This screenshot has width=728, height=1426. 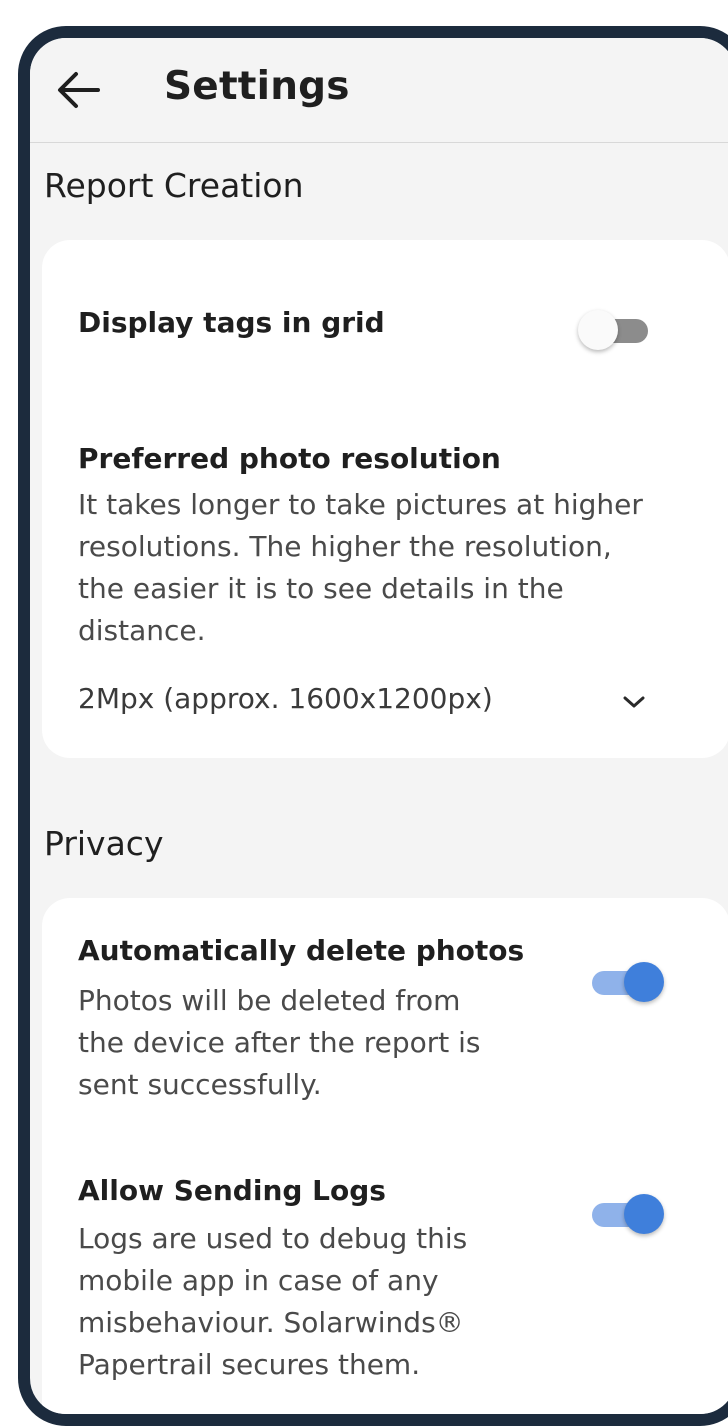 I want to click on page-title: Settings, so click(x=257, y=86).